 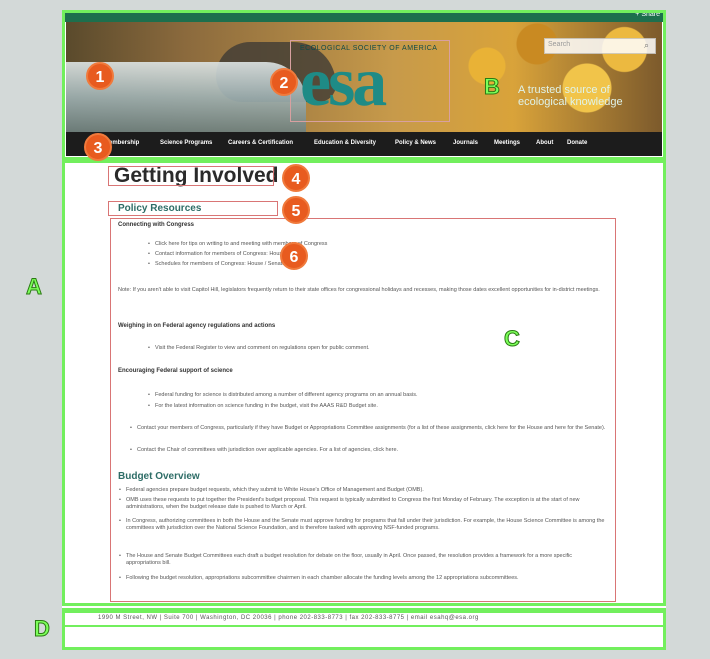 What do you see at coordinates (492, 87) in the screenshot?
I see `annotation-letter-b: B` at bounding box center [492, 87].